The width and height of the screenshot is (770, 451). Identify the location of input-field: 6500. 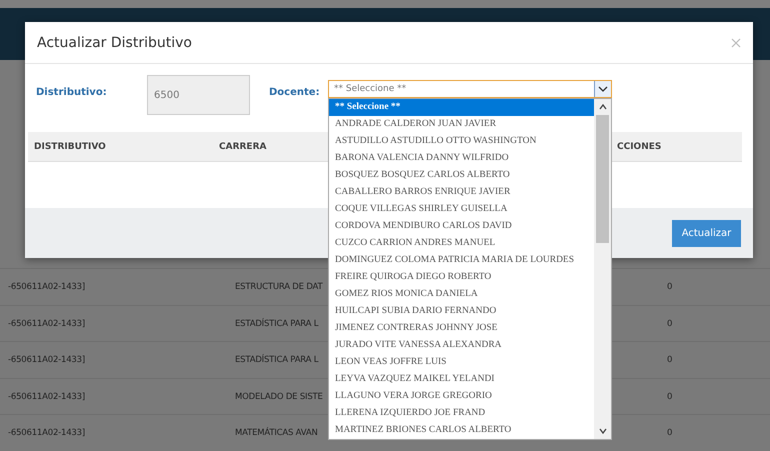
(198, 95).